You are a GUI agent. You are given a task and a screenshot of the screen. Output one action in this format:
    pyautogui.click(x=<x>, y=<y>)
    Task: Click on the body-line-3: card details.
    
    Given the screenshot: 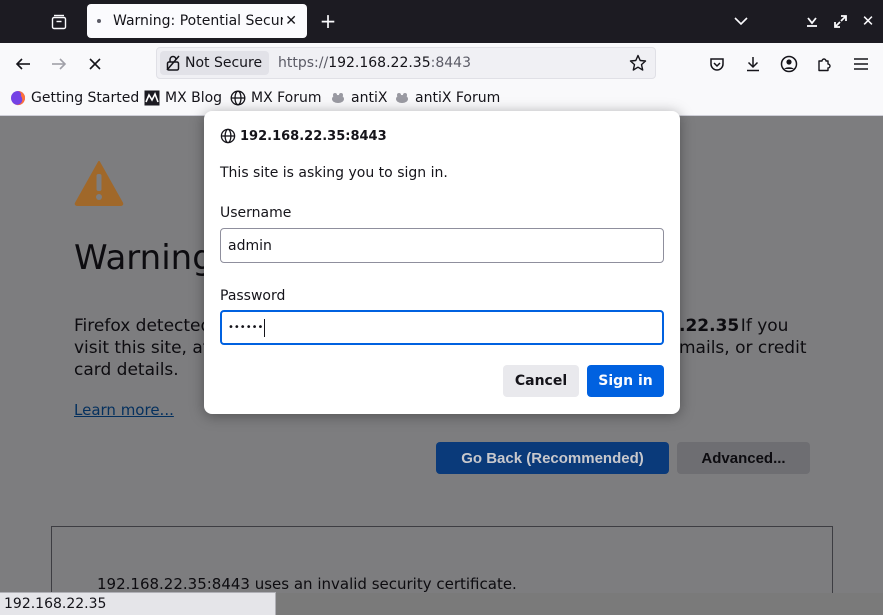 What is the action you would take?
    pyautogui.click(x=126, y=370)
    